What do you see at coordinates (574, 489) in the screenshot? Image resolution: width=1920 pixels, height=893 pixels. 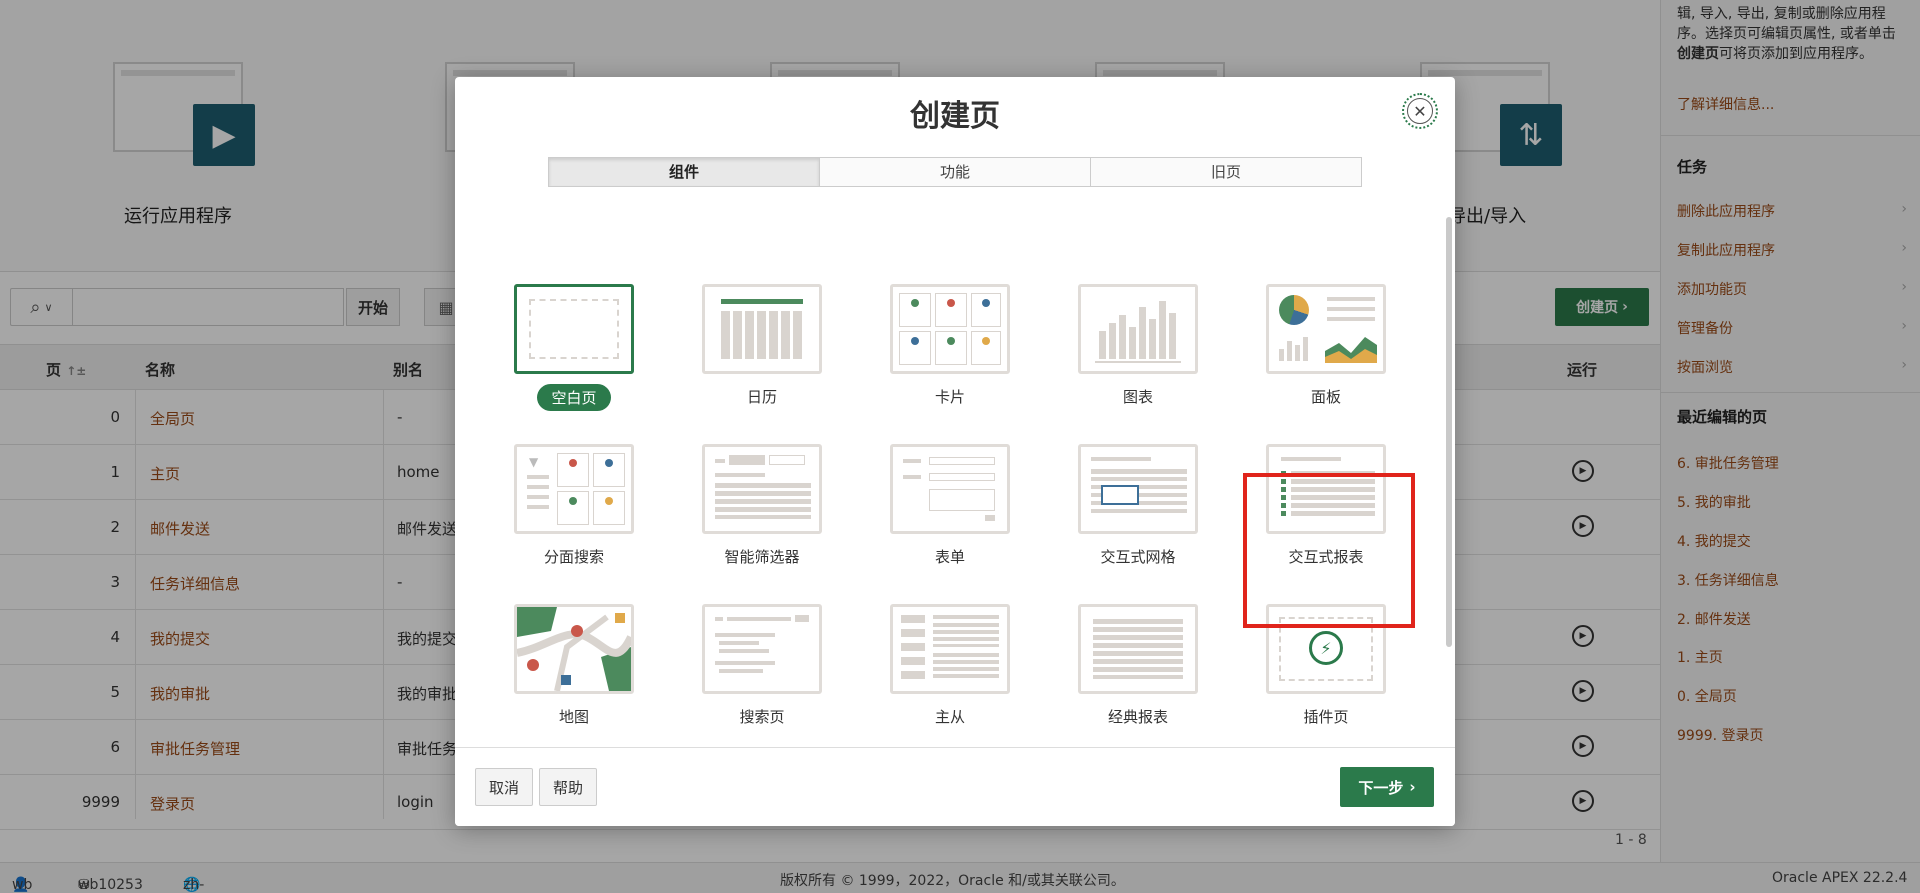 I see `faceted-search-icon: ▼` at bounding box center [574, 489].